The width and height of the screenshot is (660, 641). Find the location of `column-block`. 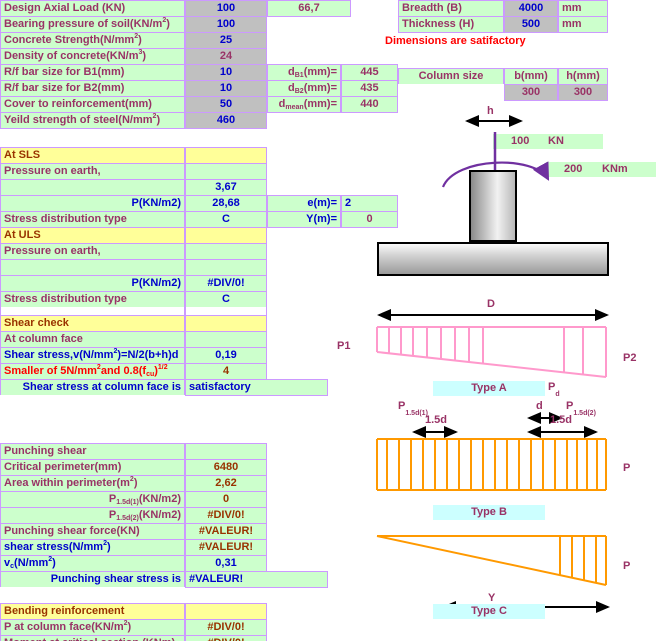

column-block is located at coordinates (493, 206).